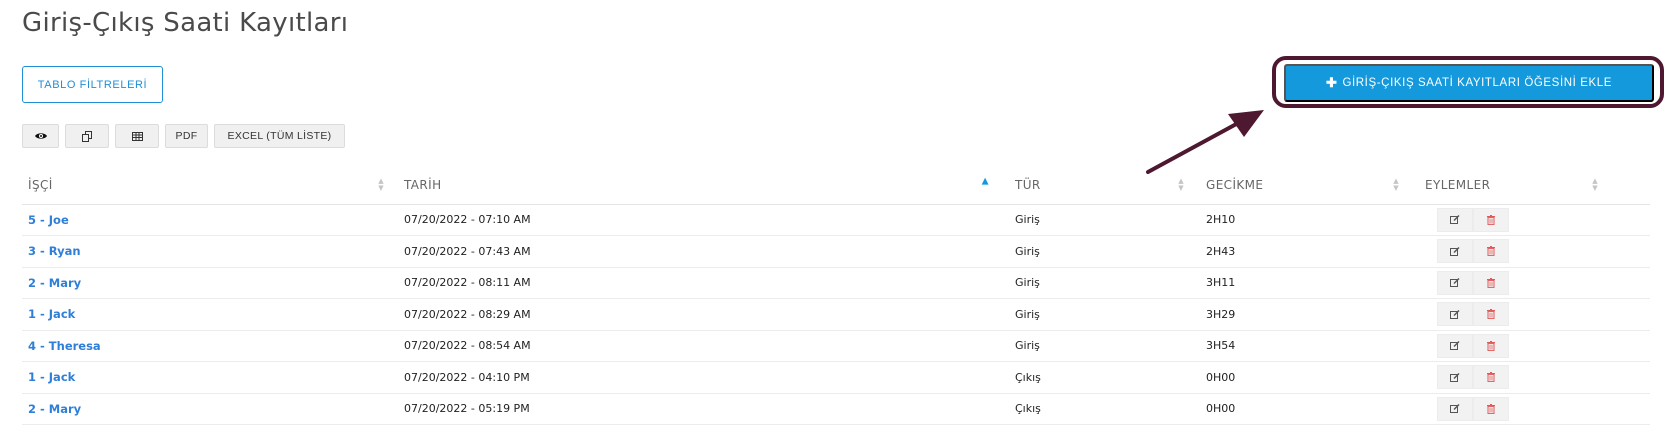 The height and width of the screenshot is (445, 1670). I want to click on cell-delay: 3H11, so click(1309, 283).